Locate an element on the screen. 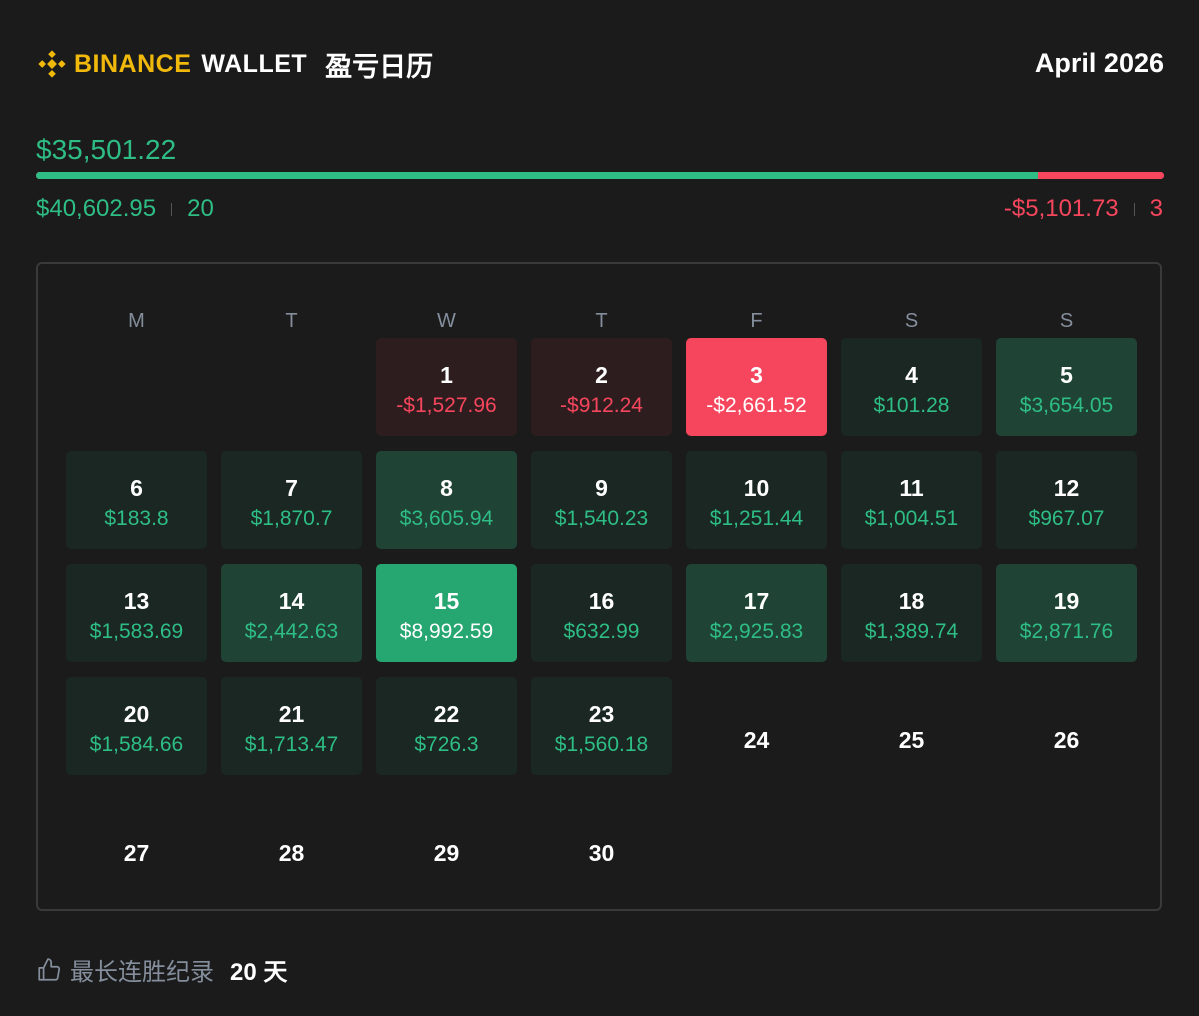 The width and height of the screenshot is (1199, 1016). brand-product: WALLET is located at coordinates (254, 63).